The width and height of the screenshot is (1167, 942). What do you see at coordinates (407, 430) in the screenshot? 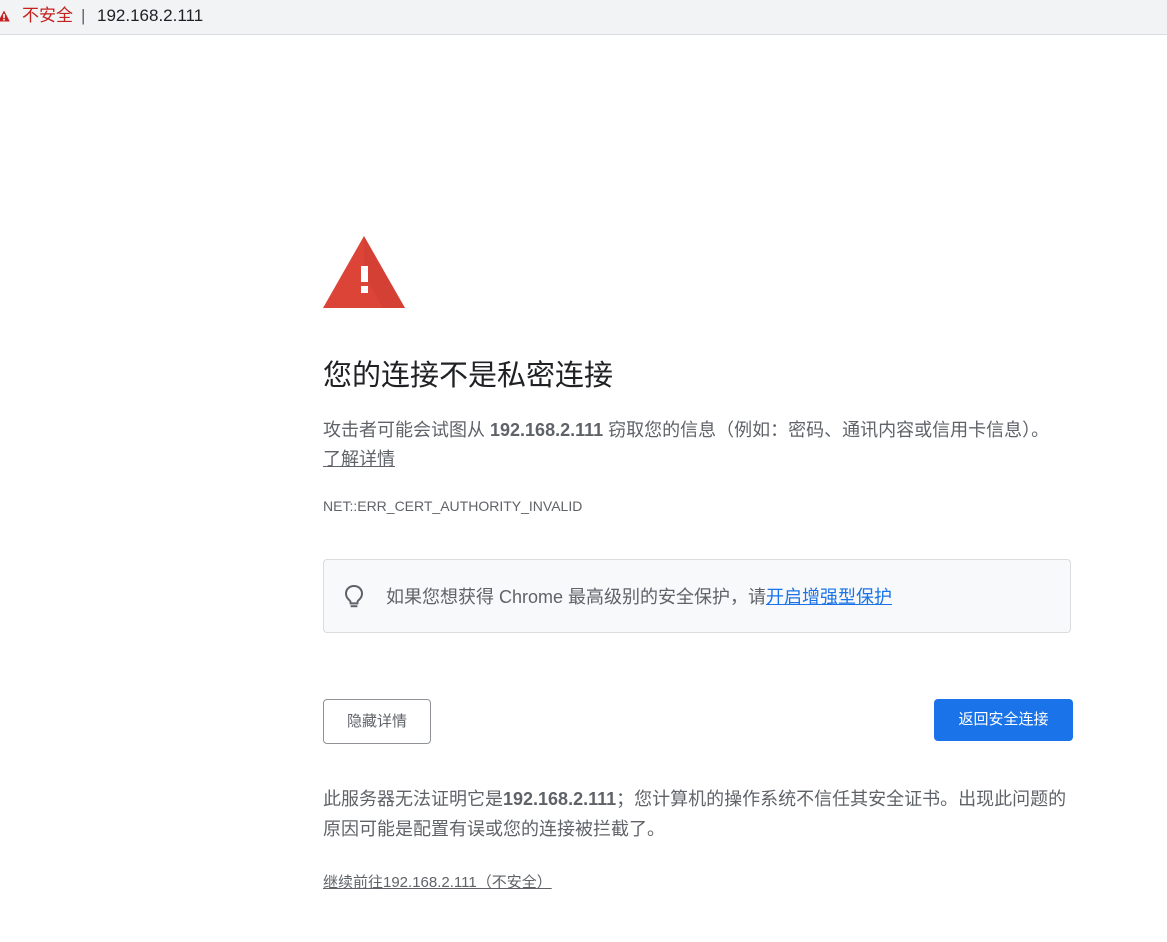
I see `explanation-text-before: 攻击者可能会试图从` at bounding box center [407, 430].